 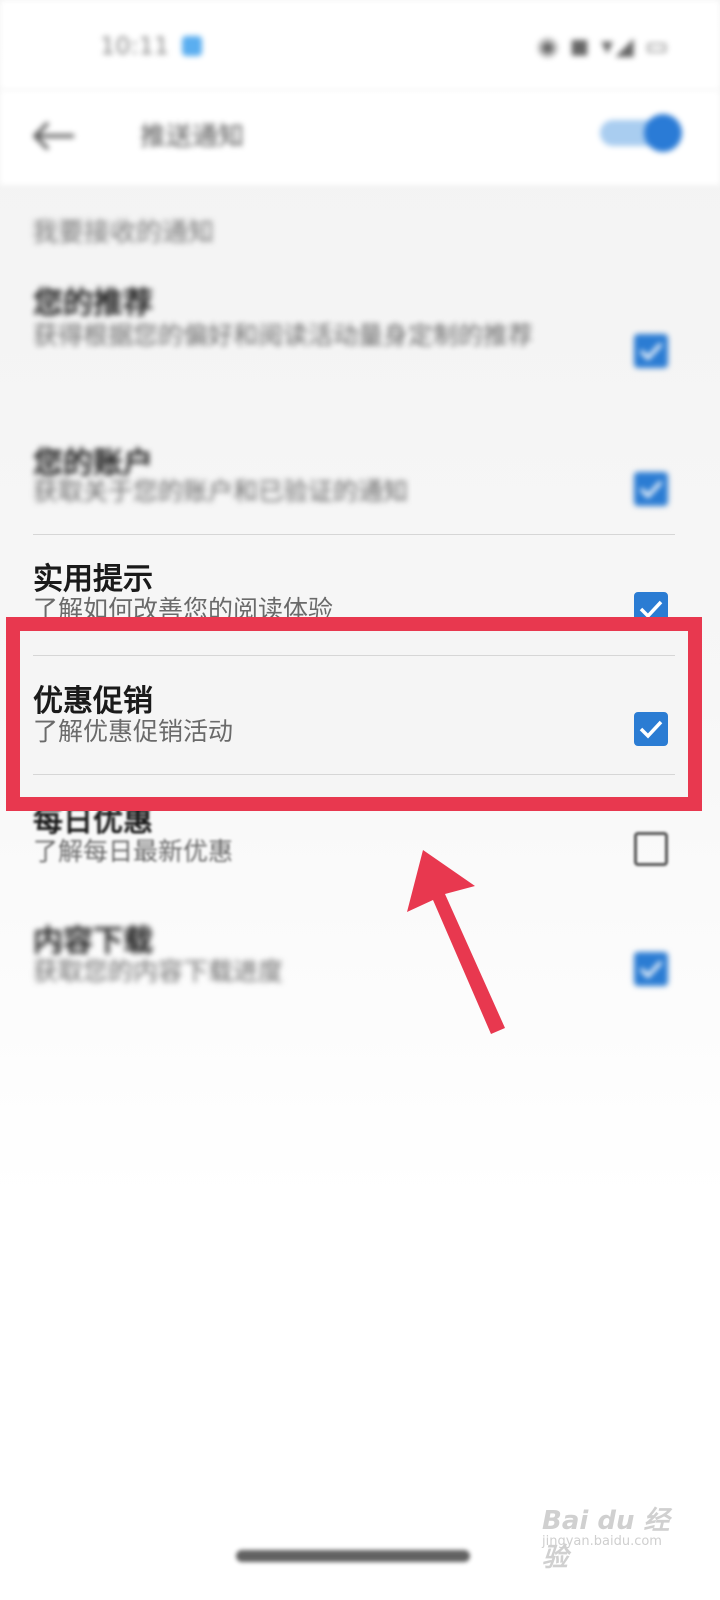 What do you see at coordinates (283, 335) in the screenshot?
I see `item-desc: 获得根据您的偏好和阅读活动量身定制的推荐` at bounding box center [283, 335].